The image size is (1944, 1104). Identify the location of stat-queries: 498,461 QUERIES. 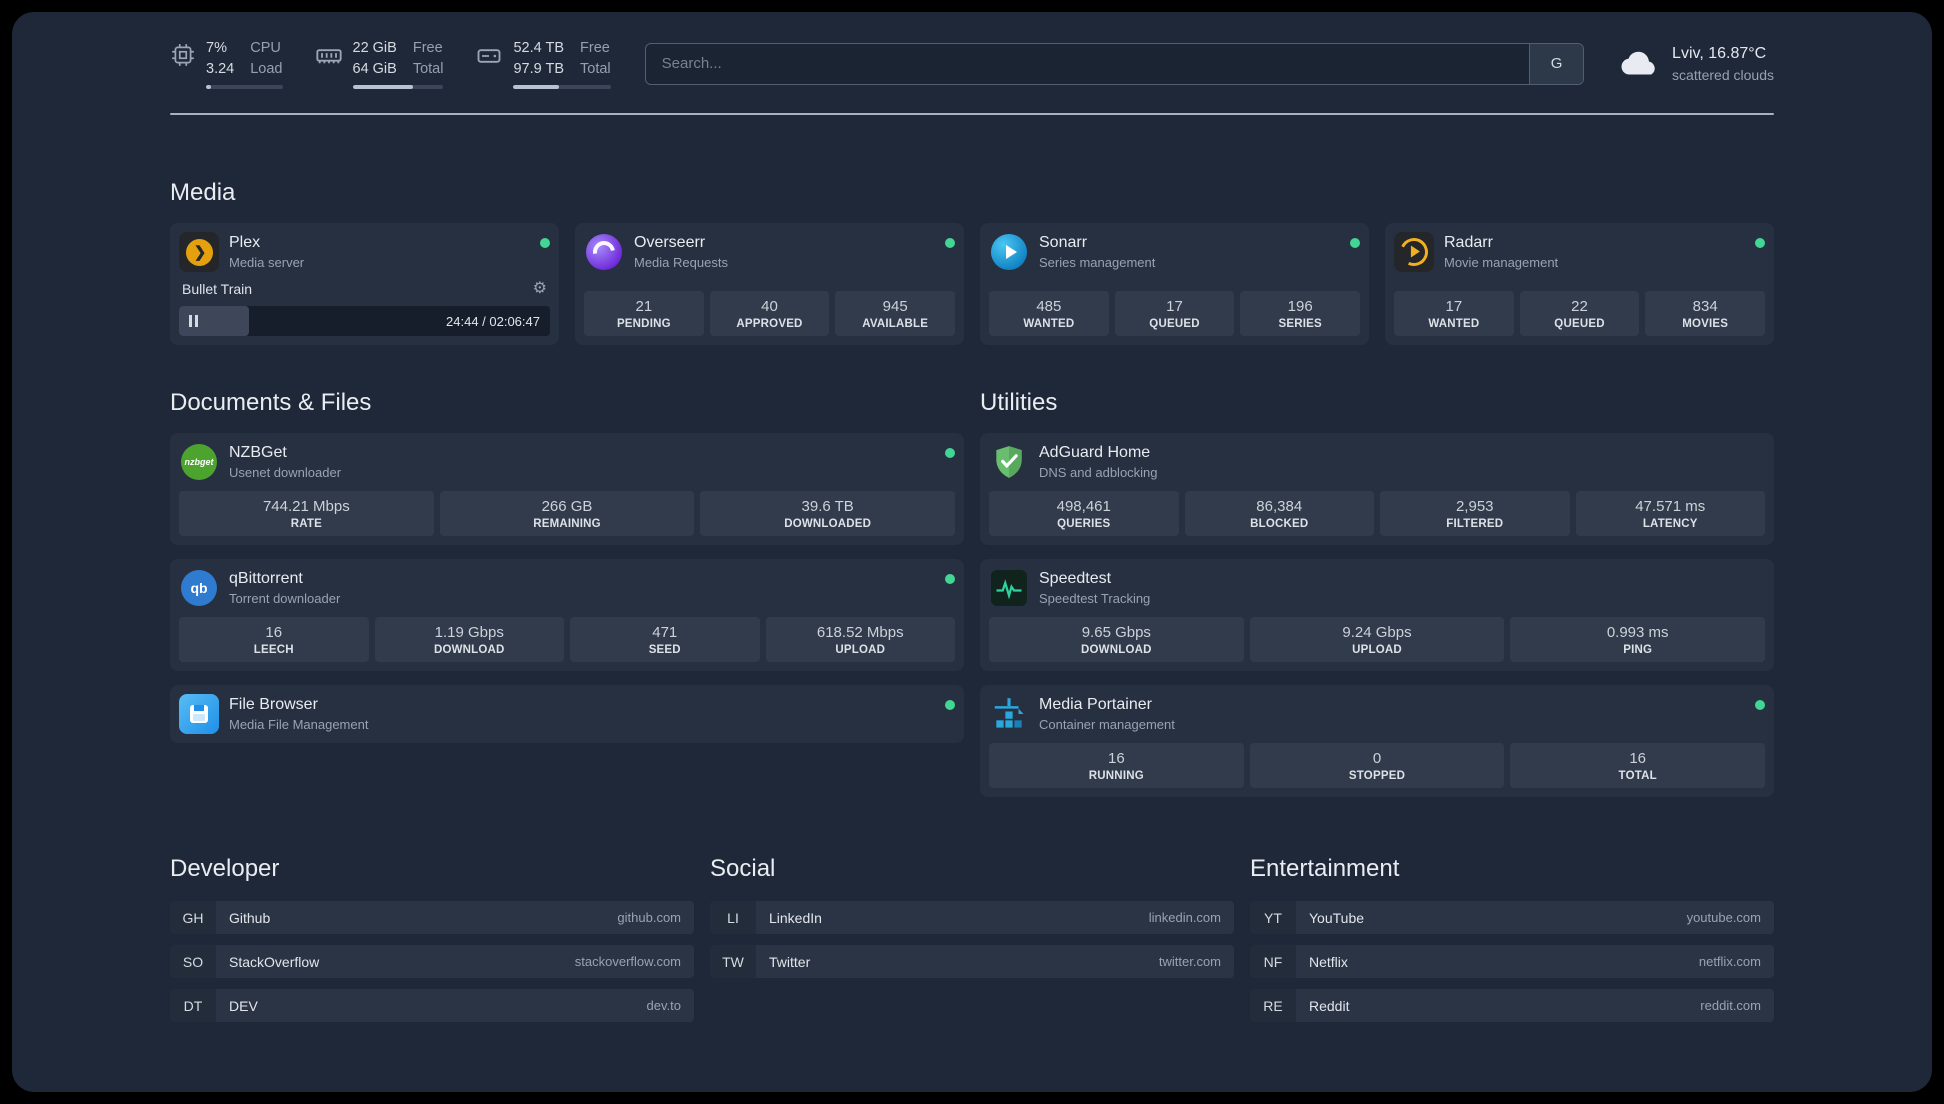
(1084, 514).